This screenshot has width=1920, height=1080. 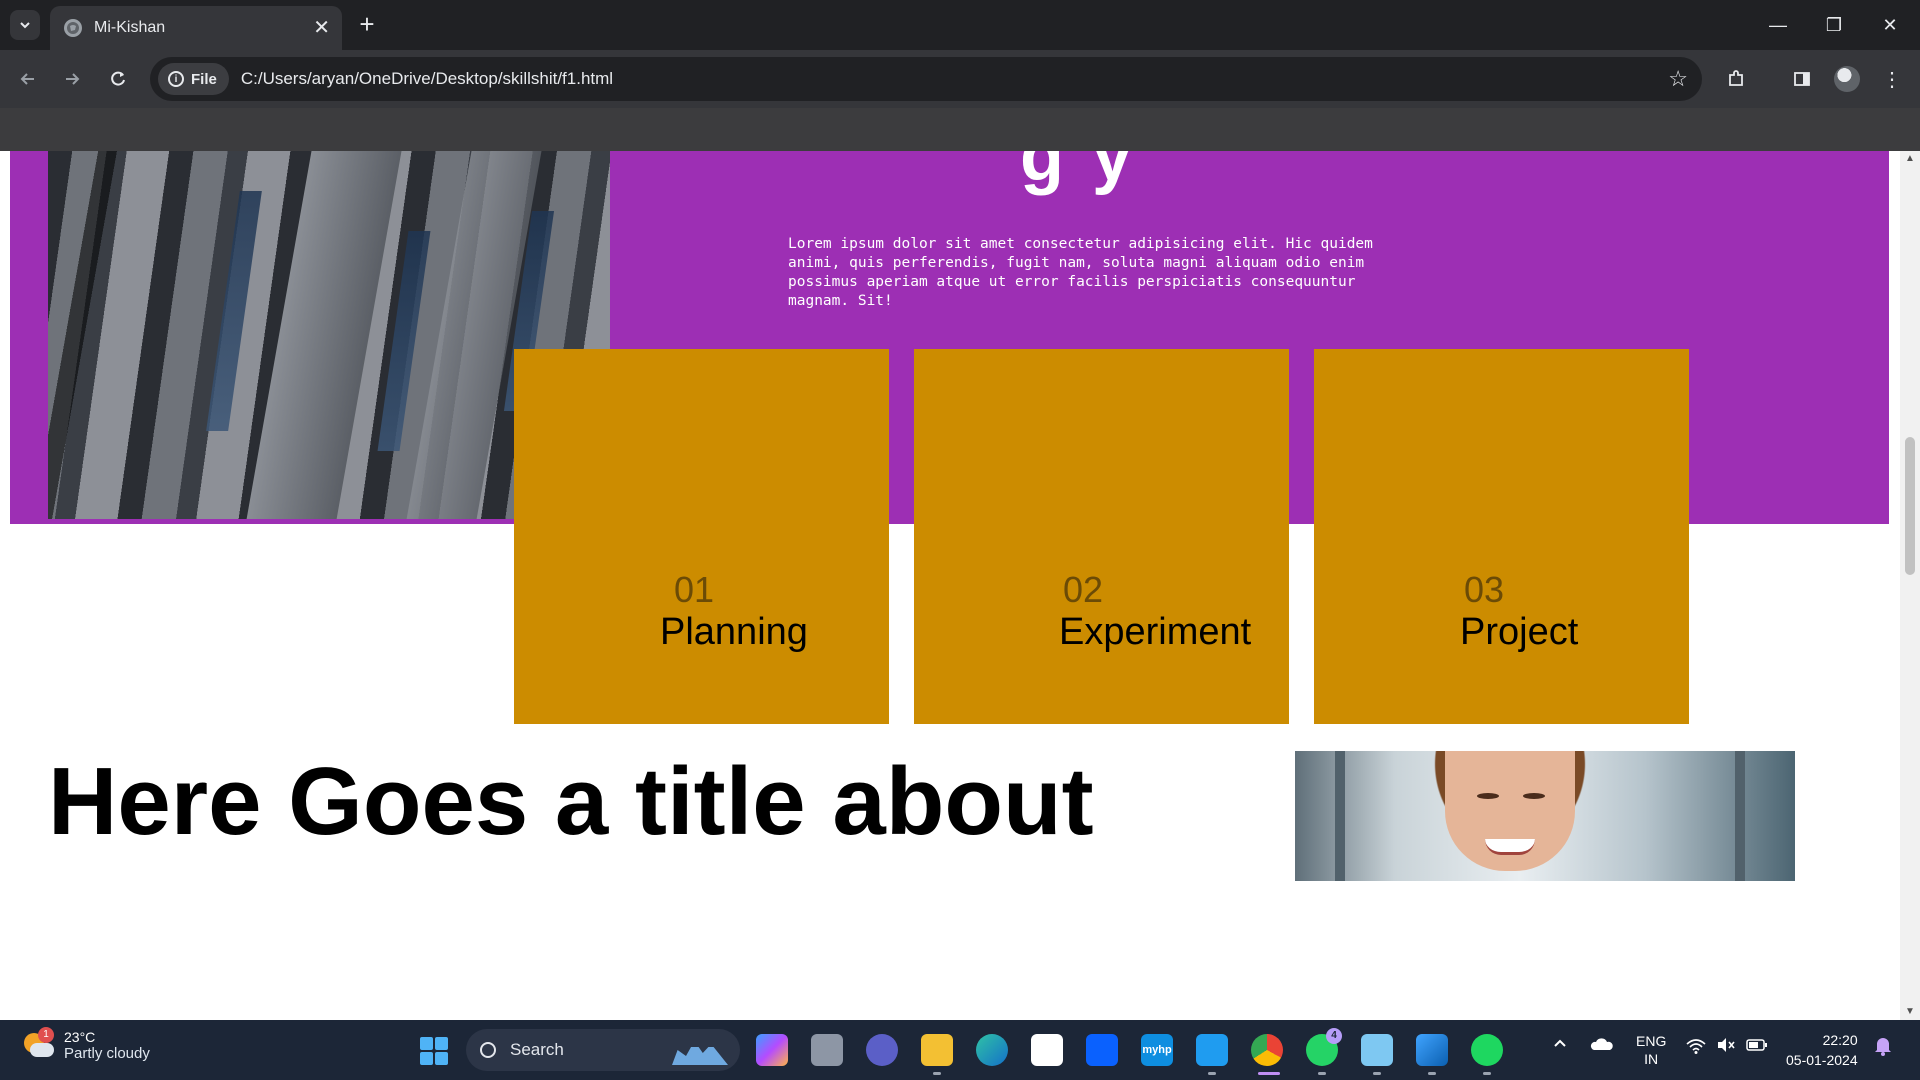 I want to click on extensions-icon, so click(x=1736, y=79).